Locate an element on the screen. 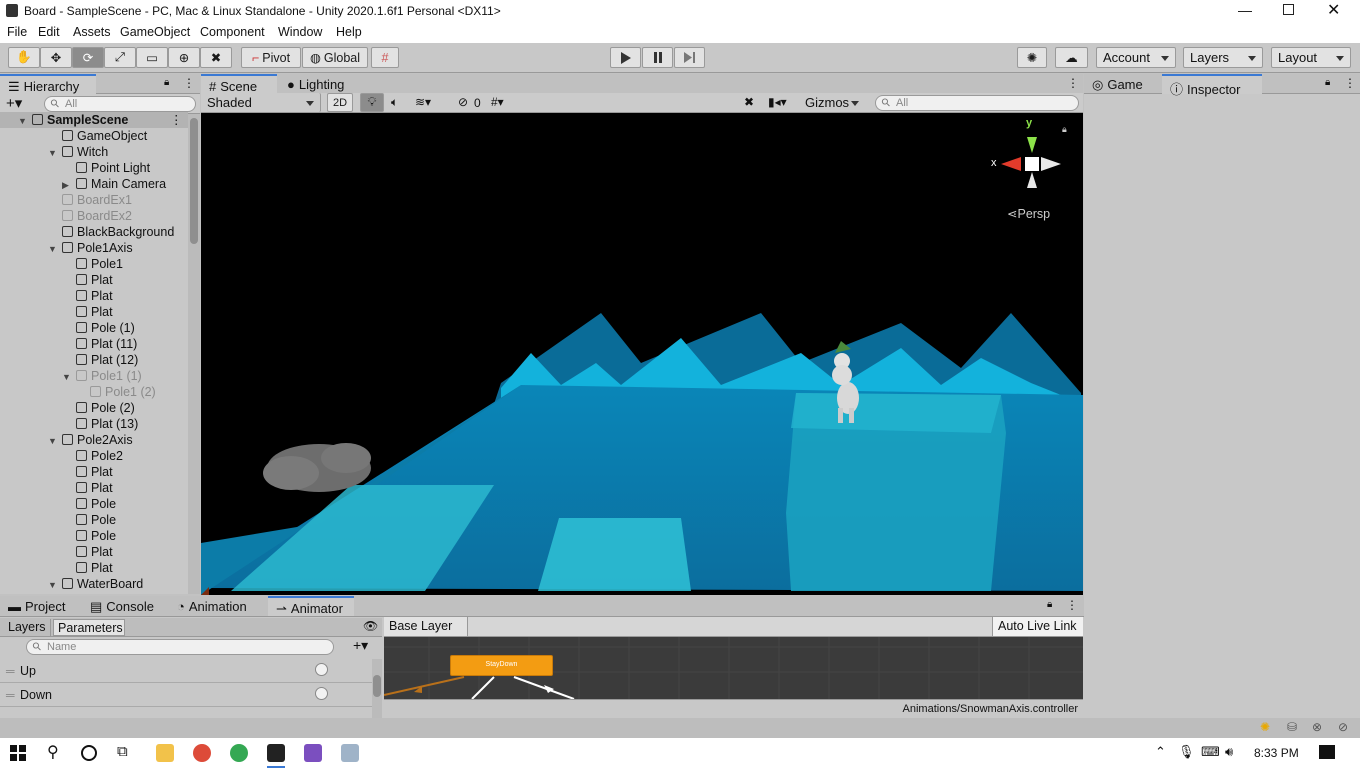 The height and width of the screenshot is (768, 1360). menu-edit: Edit is located at coordinates (49, 32).